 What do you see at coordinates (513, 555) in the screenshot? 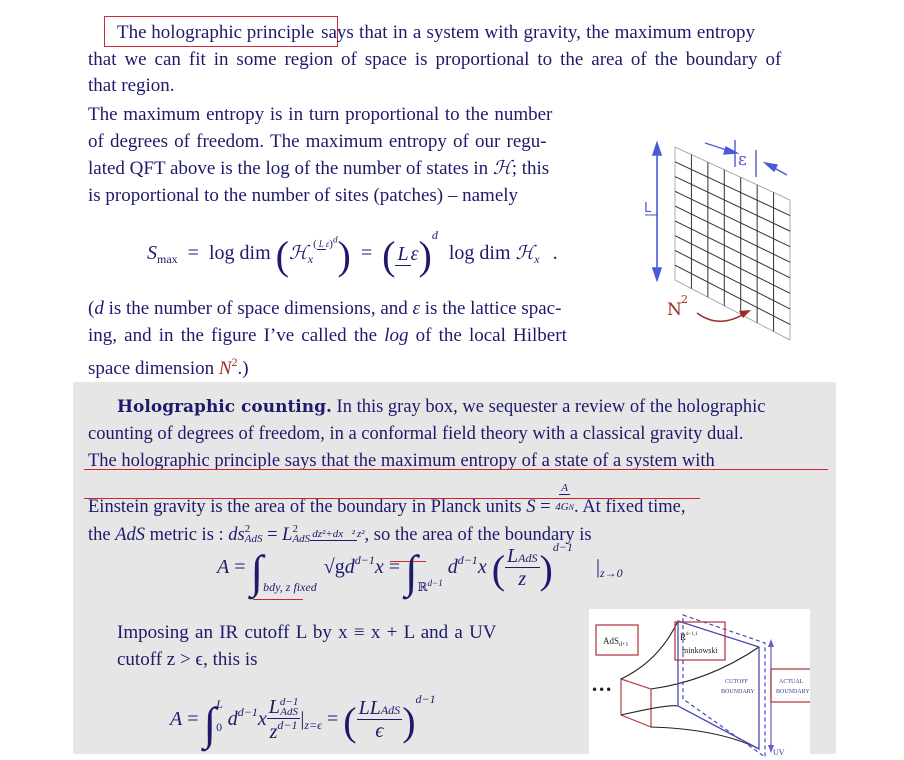
I see `eq2-L: L` at bounding box center [513, 555].